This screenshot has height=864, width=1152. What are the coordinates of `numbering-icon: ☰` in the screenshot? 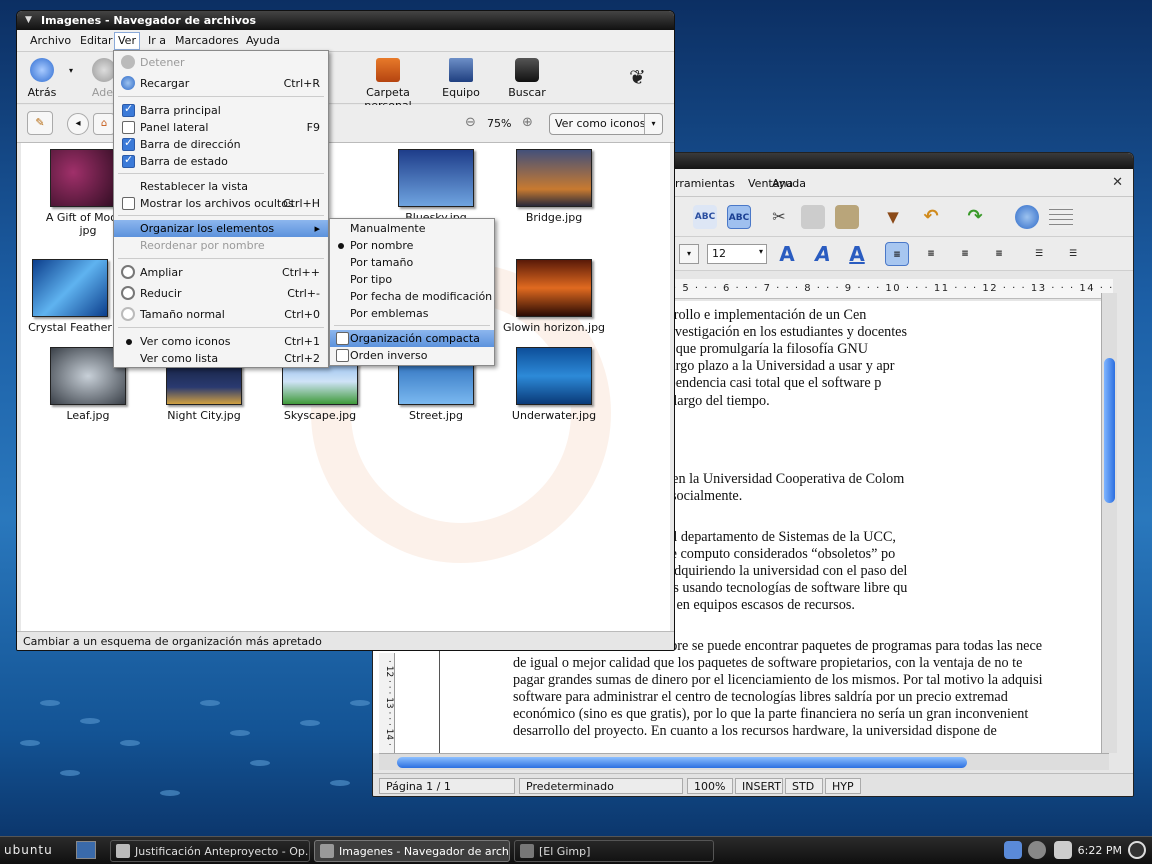 It's located at (1039, 254).